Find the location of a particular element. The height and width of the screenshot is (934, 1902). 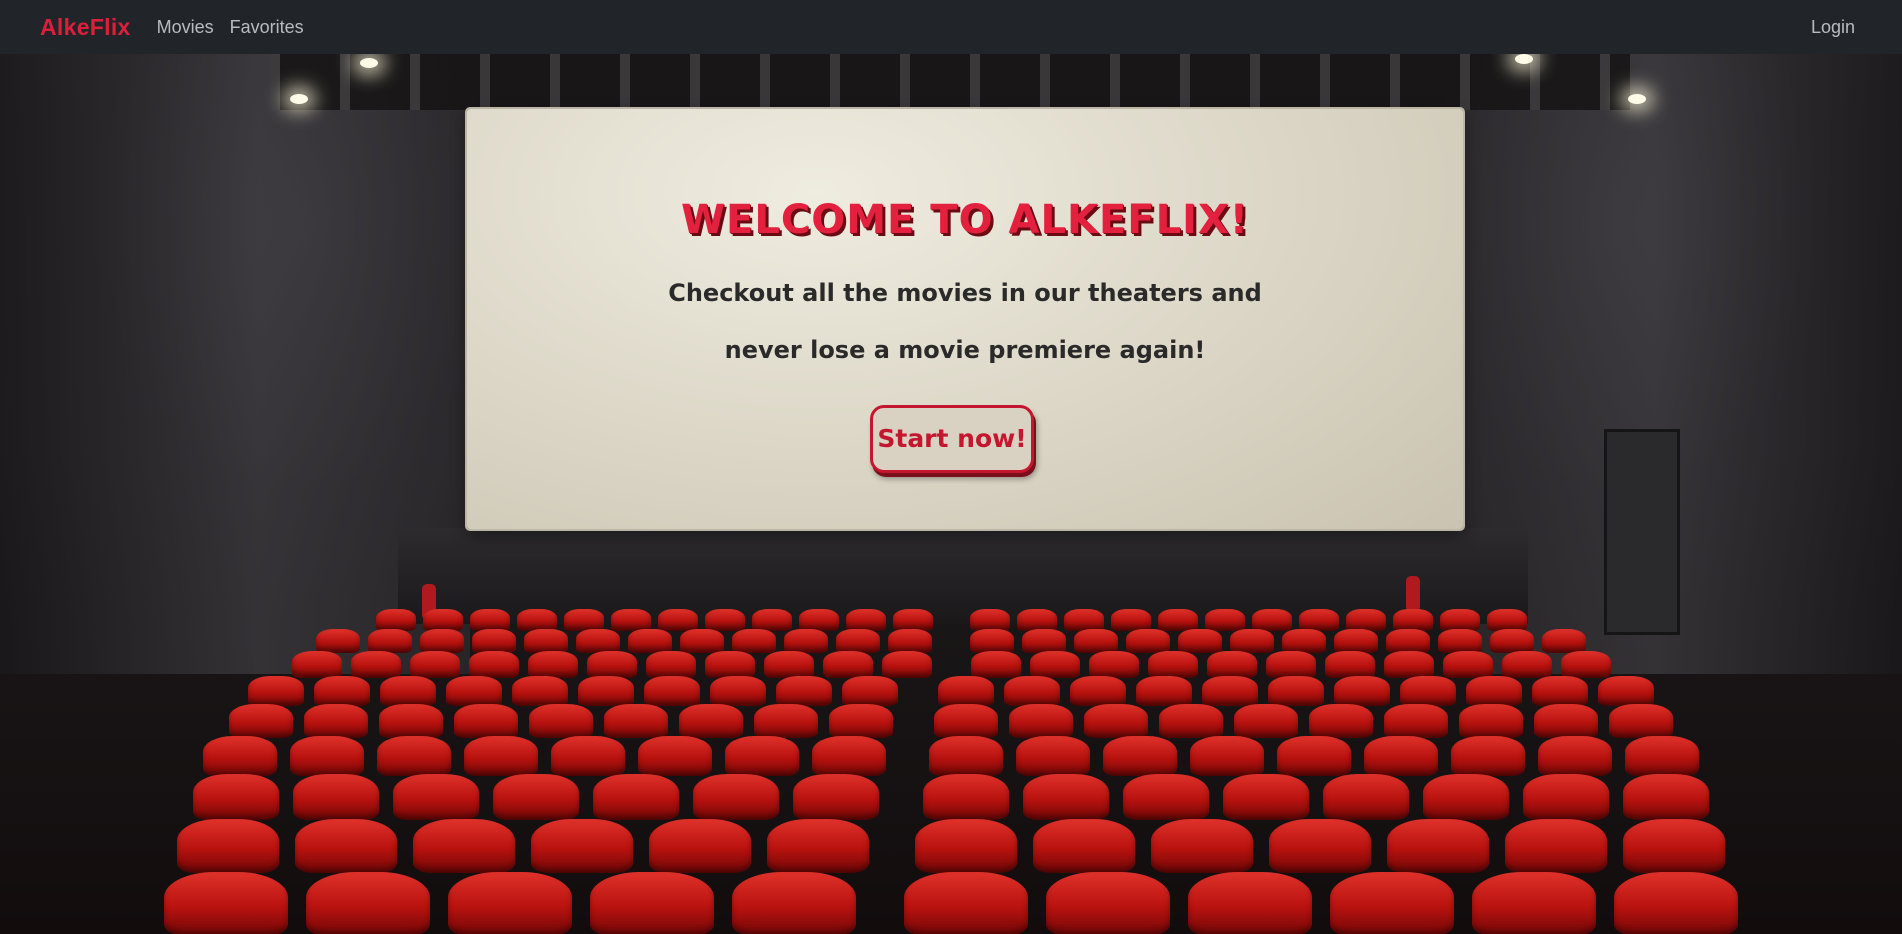

brand-logo: AlkeFlix is located at coordinates (85, 27).